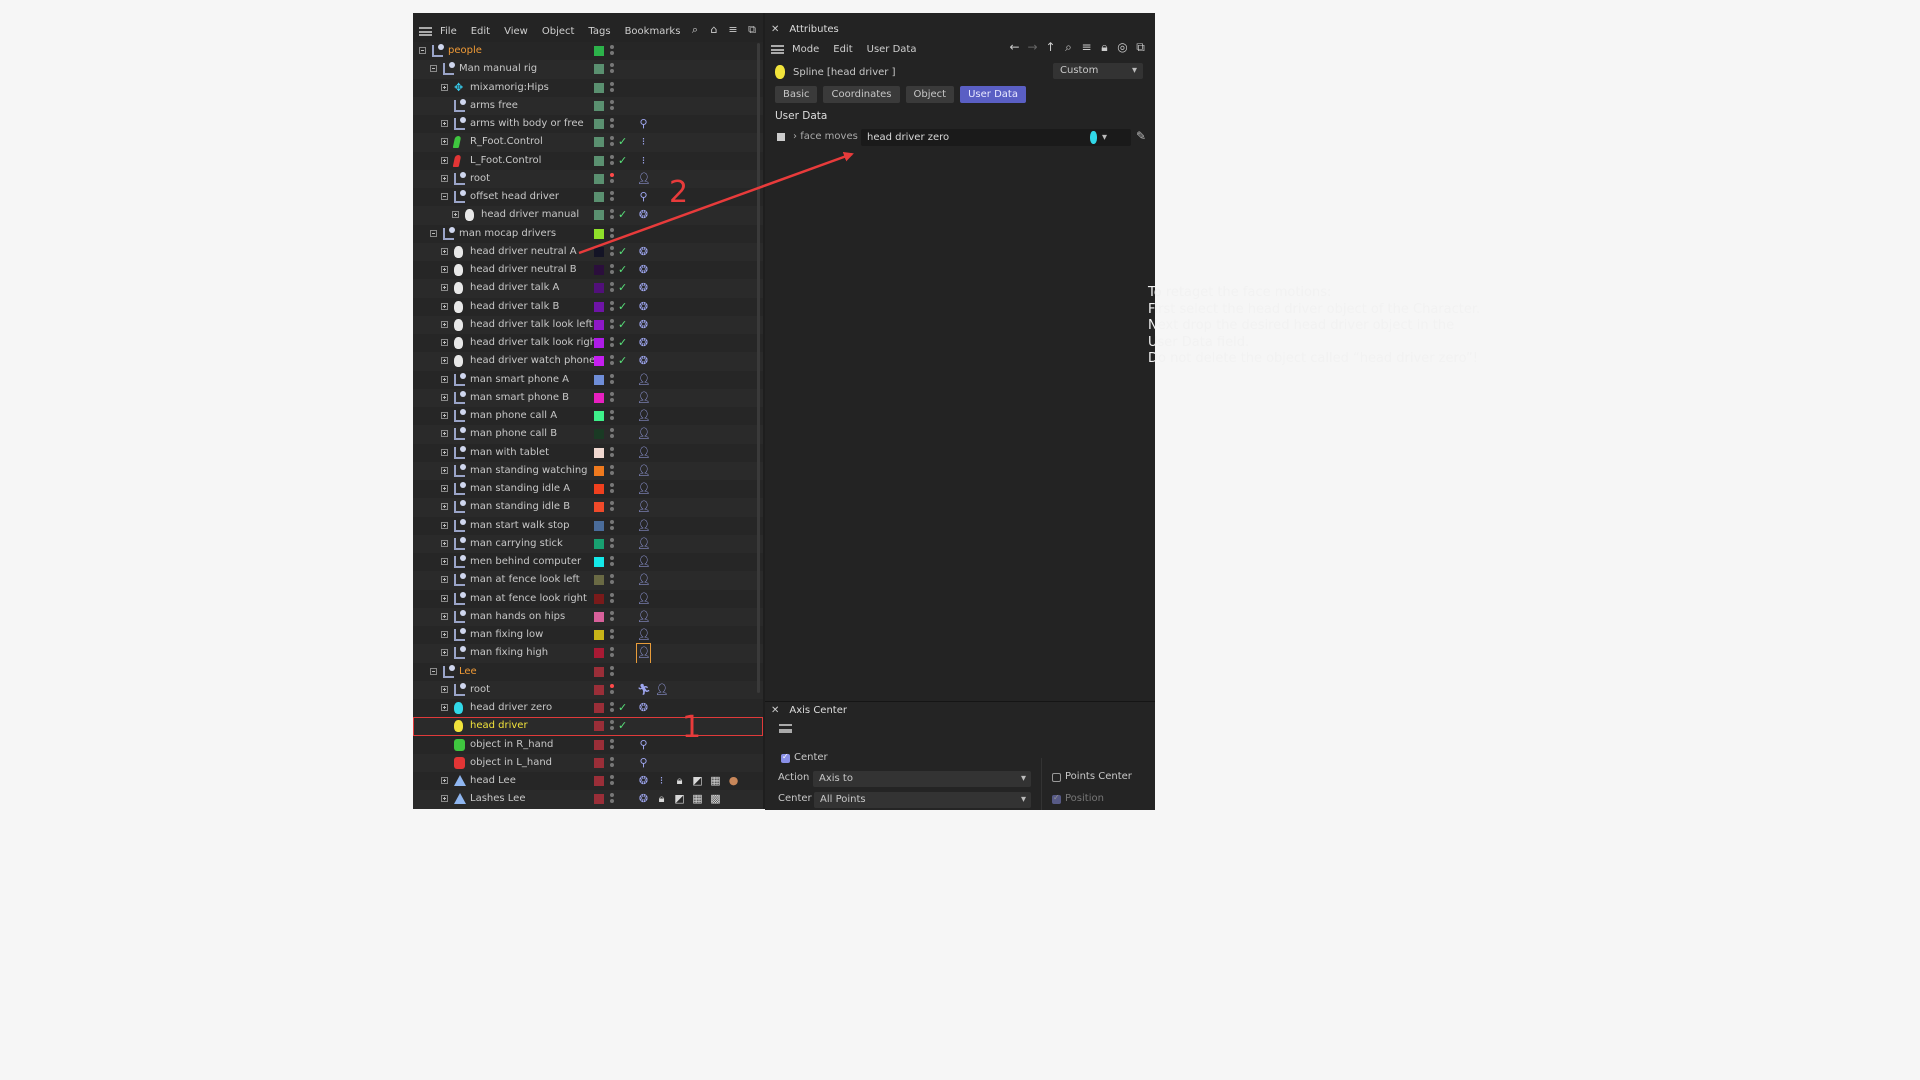  I want to click on tree-row: head driver zero ✓ ❂, so click(588, 708).